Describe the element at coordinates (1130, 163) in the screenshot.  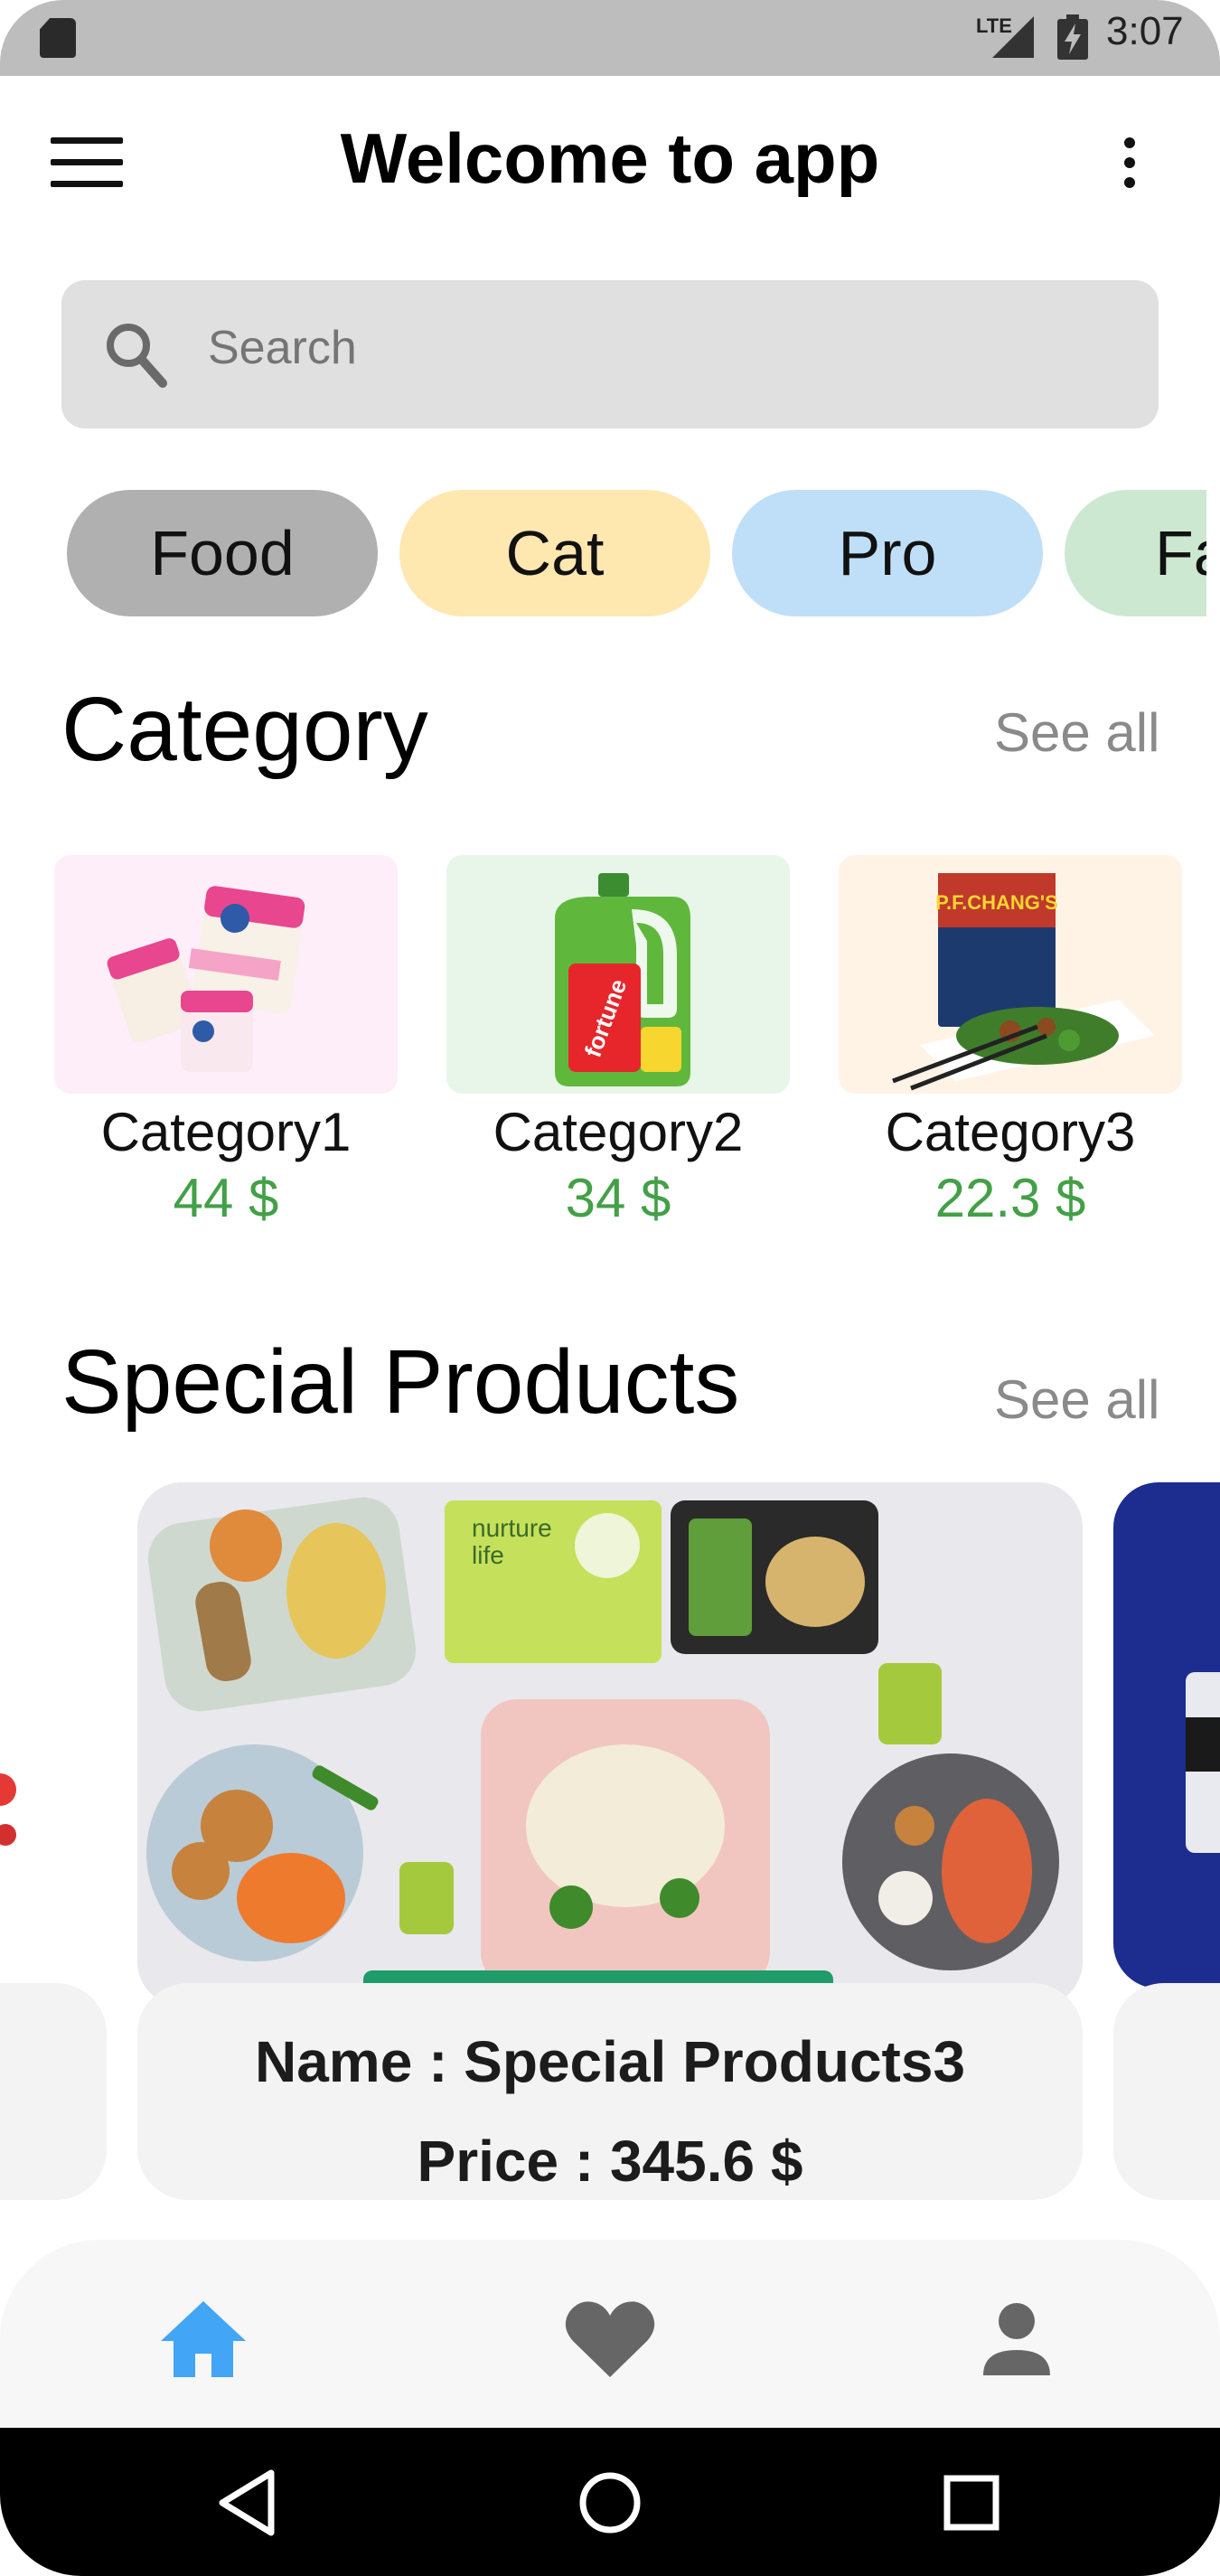
I see `more-vert-icon` at that location.